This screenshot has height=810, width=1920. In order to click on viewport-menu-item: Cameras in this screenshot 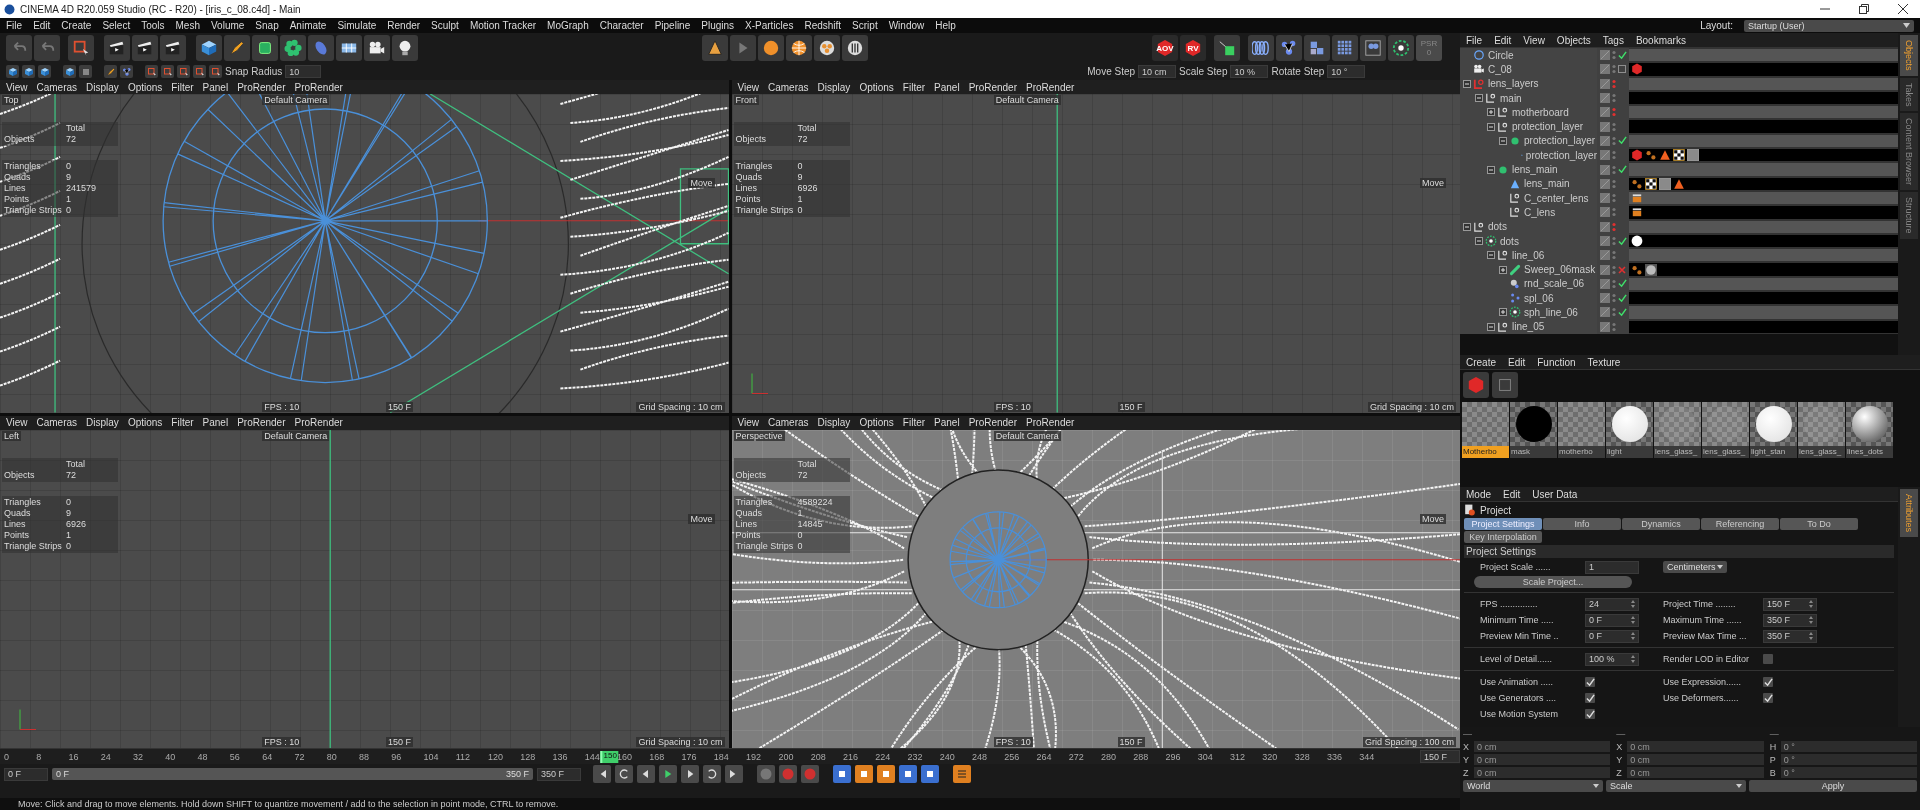, I will do `click(57, 422)`.